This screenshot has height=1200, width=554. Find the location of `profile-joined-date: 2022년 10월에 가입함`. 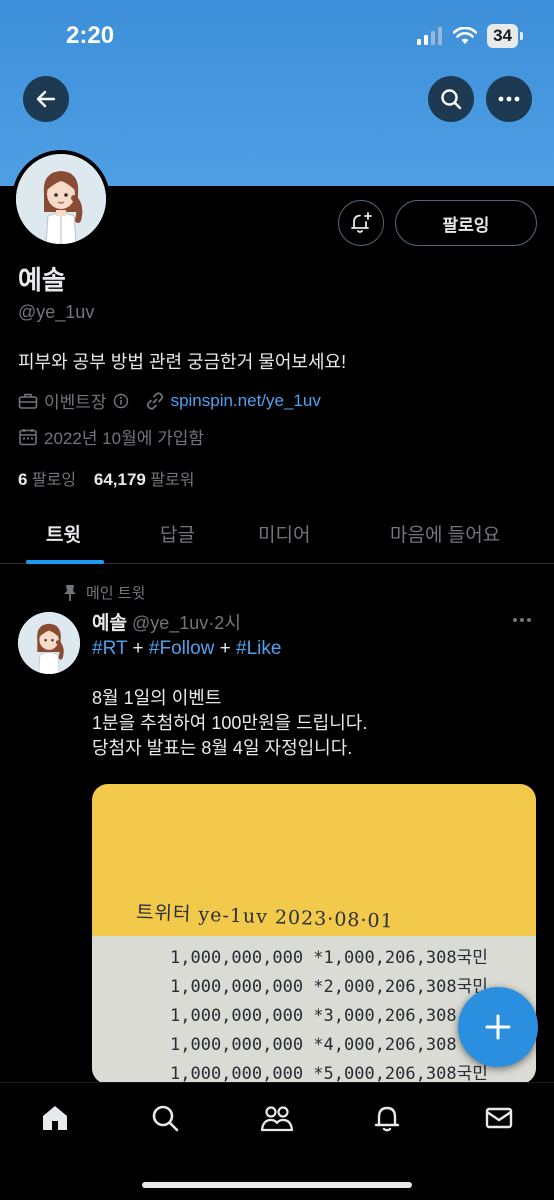

profile-joined-date: 2022년 10월에 가입함 is located at coordinates (124, 438).